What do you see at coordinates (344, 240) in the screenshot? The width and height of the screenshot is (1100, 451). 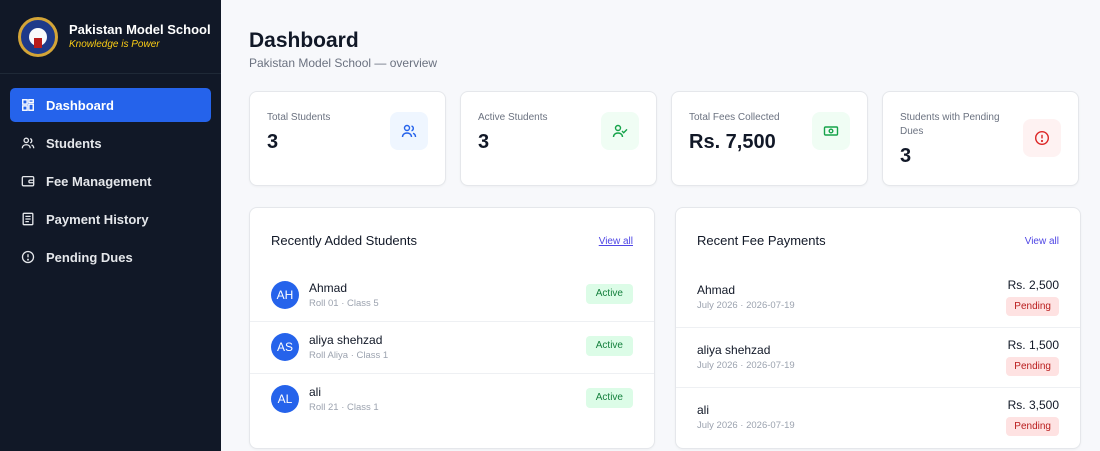 I see `panel-title: Recently Added Students` at bounding box center [344, 240].